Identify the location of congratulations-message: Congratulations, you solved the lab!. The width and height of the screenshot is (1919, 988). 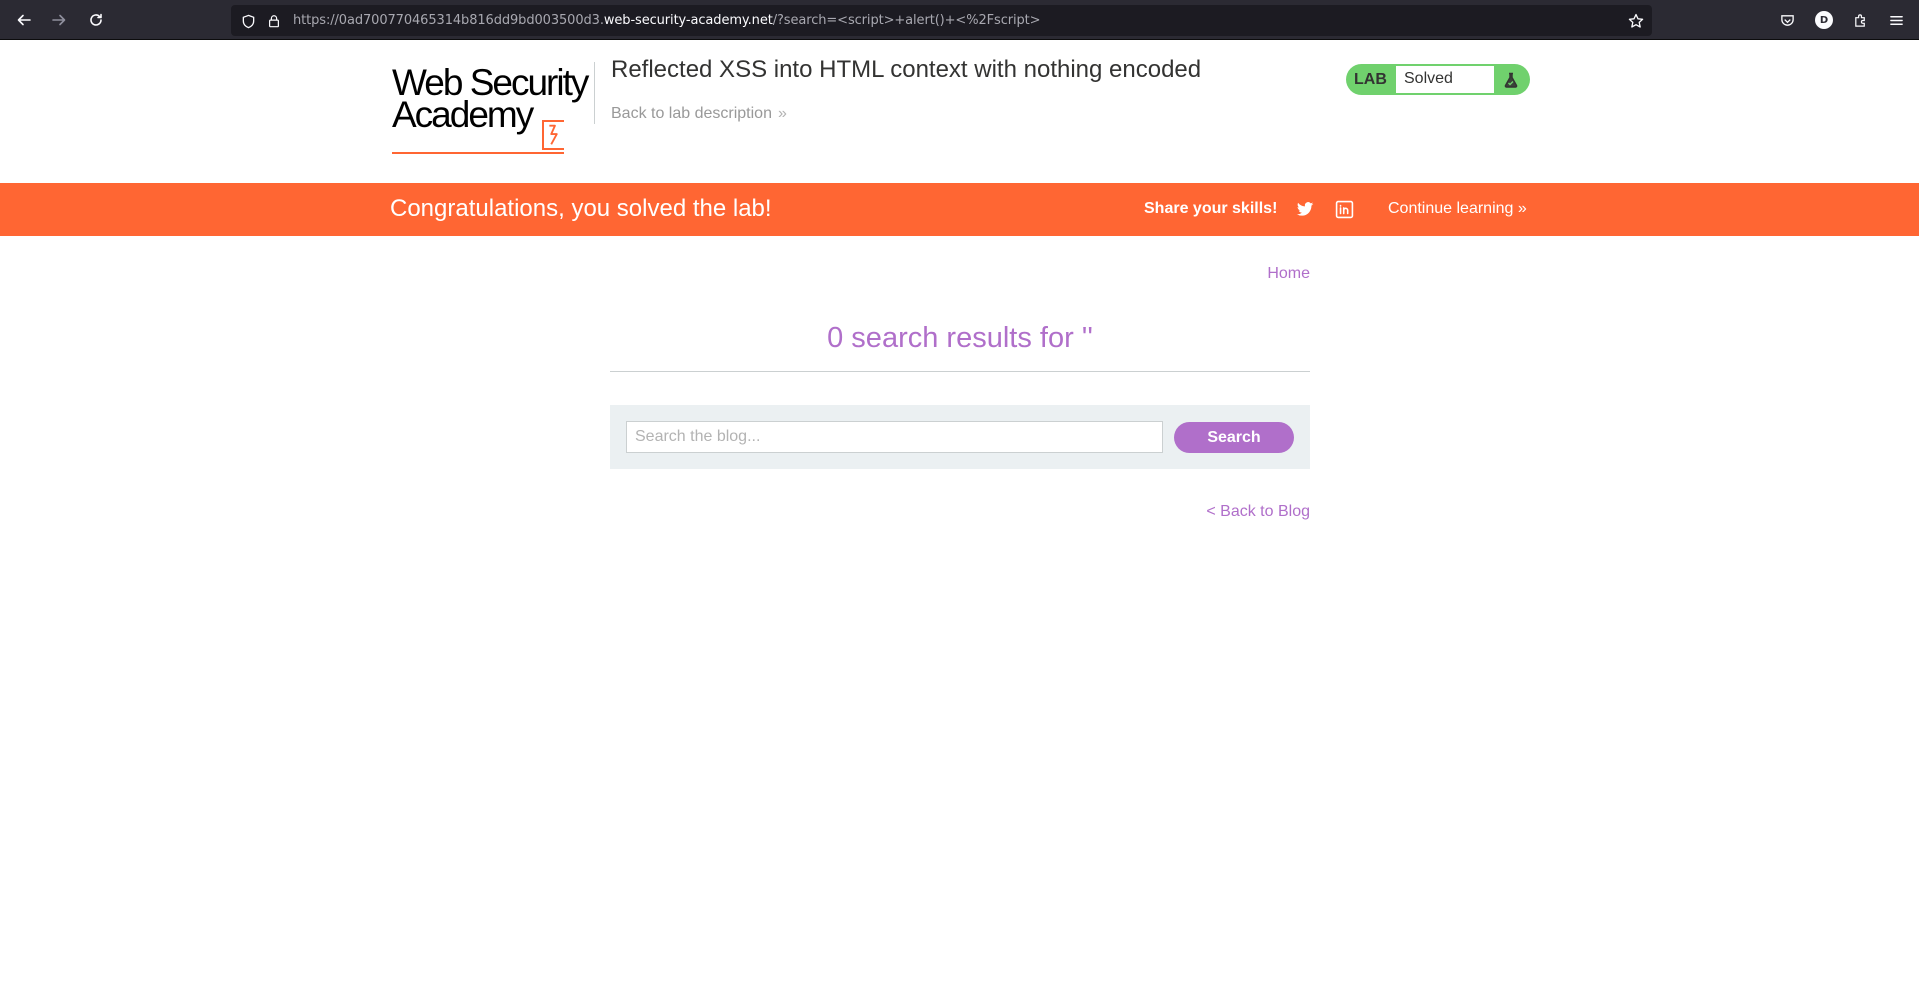
(581, 208).